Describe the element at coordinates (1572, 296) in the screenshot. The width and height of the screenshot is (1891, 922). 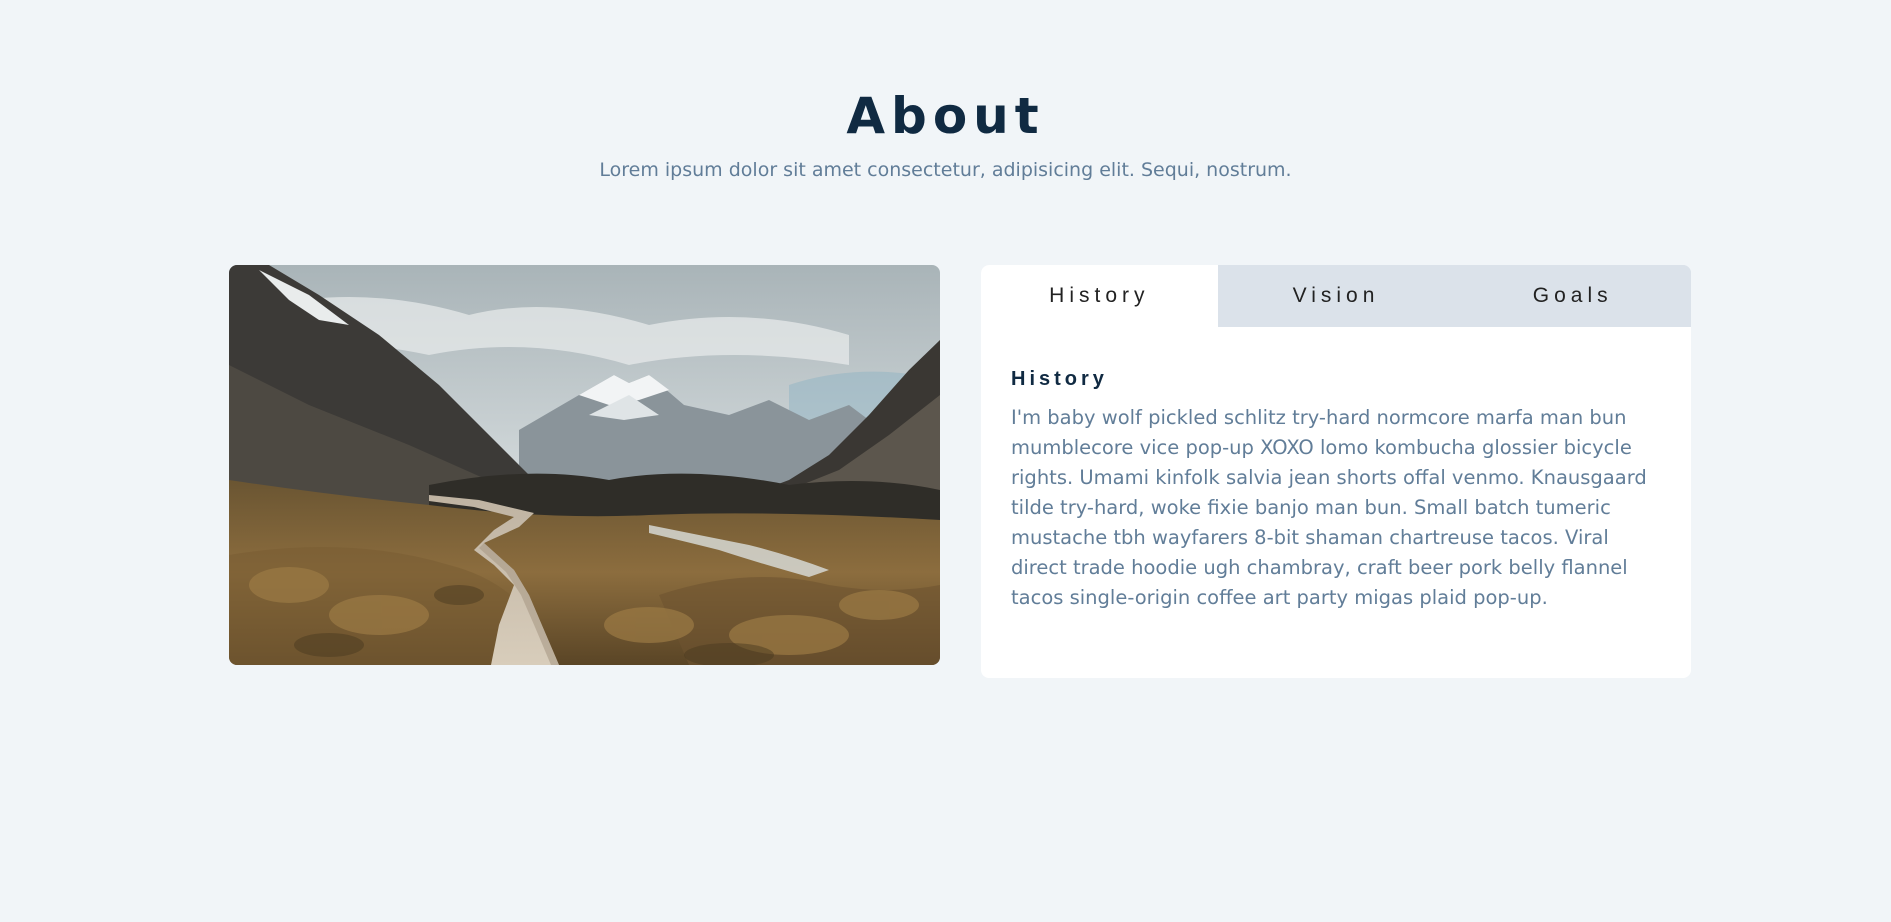
I see `tab-goals: Goals` at that location.